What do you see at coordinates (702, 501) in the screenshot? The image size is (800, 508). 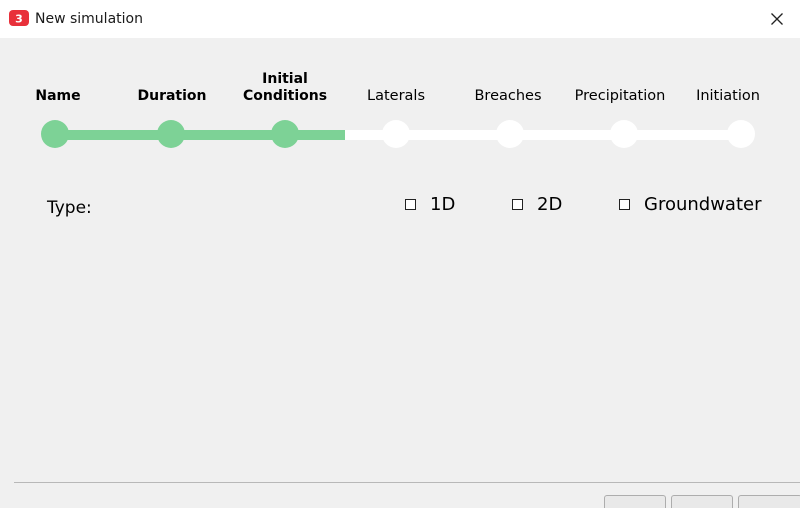 I see `next-button` at bounding box center [702, 501].